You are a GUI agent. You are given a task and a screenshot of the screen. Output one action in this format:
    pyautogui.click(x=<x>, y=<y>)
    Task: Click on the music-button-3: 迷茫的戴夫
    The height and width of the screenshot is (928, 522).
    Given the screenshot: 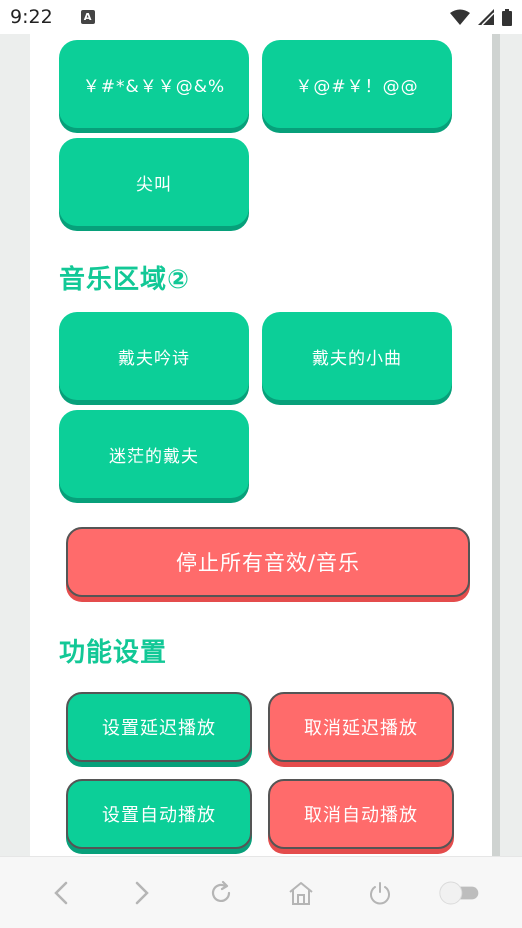 What is the action you would take?
    pyautogui.click(x=154, y=454)
    